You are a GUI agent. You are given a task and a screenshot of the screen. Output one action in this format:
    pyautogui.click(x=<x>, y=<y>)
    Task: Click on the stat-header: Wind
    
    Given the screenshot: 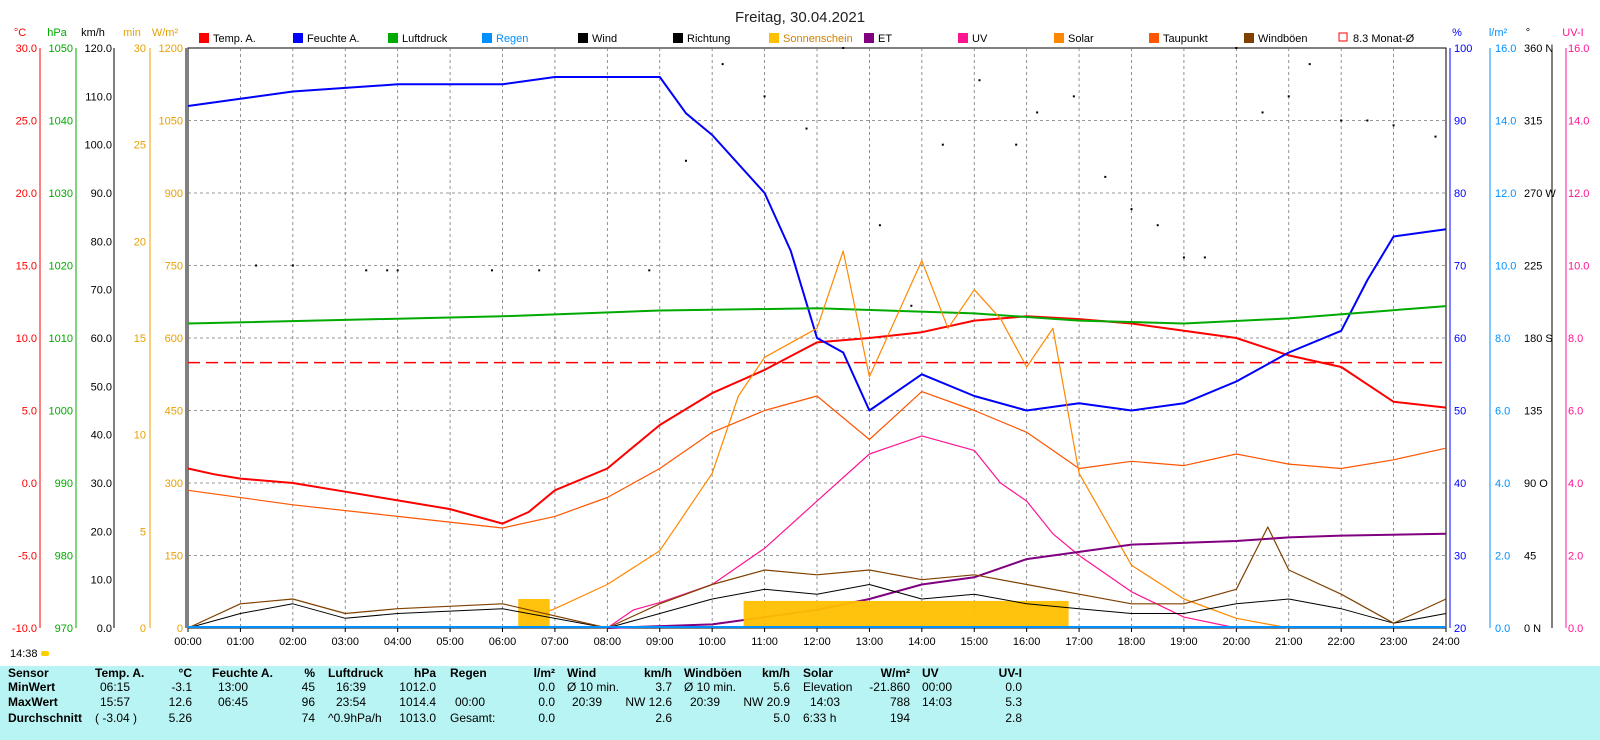 What is the action you would take?
    pyautogui.click(x=582, y=673)
    